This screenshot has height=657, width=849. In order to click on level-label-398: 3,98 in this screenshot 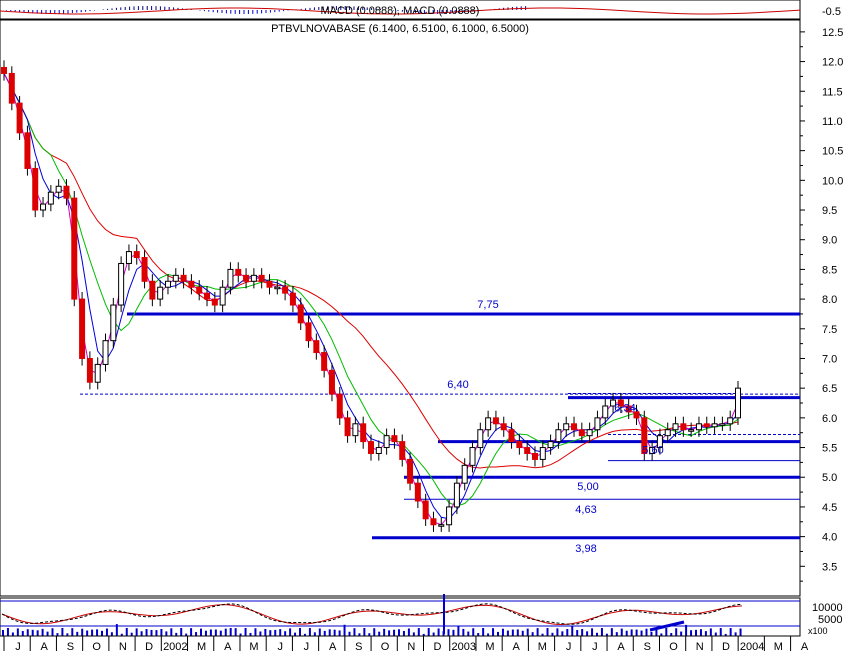, I will do `click(585, 549)`.